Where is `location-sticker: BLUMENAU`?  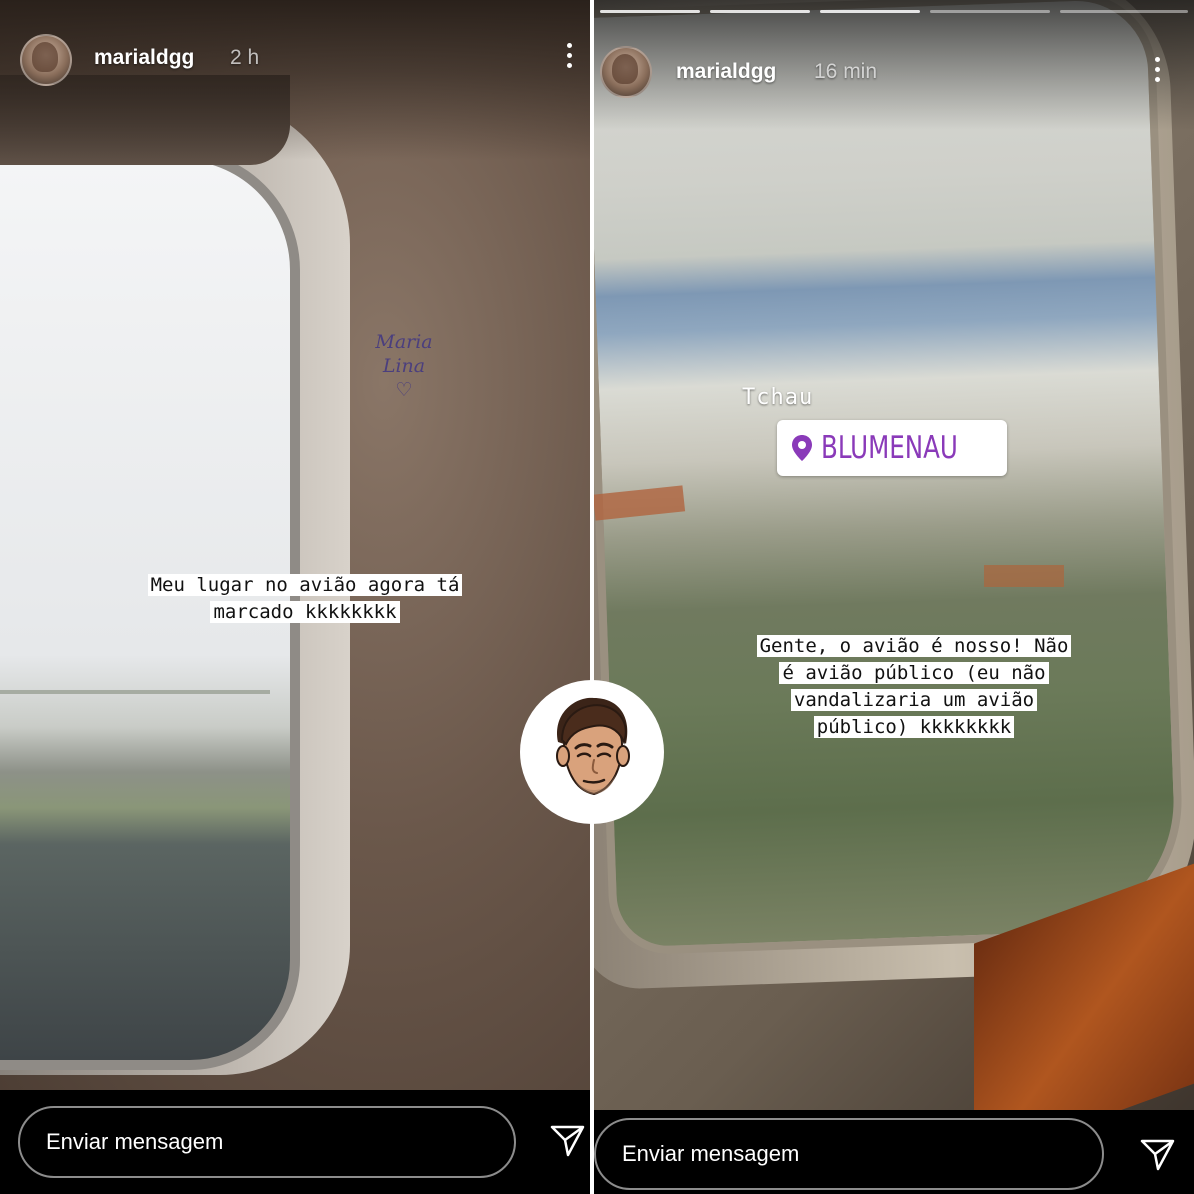 location-sticker: BLUMENAU is located at coordinates (892, 448).